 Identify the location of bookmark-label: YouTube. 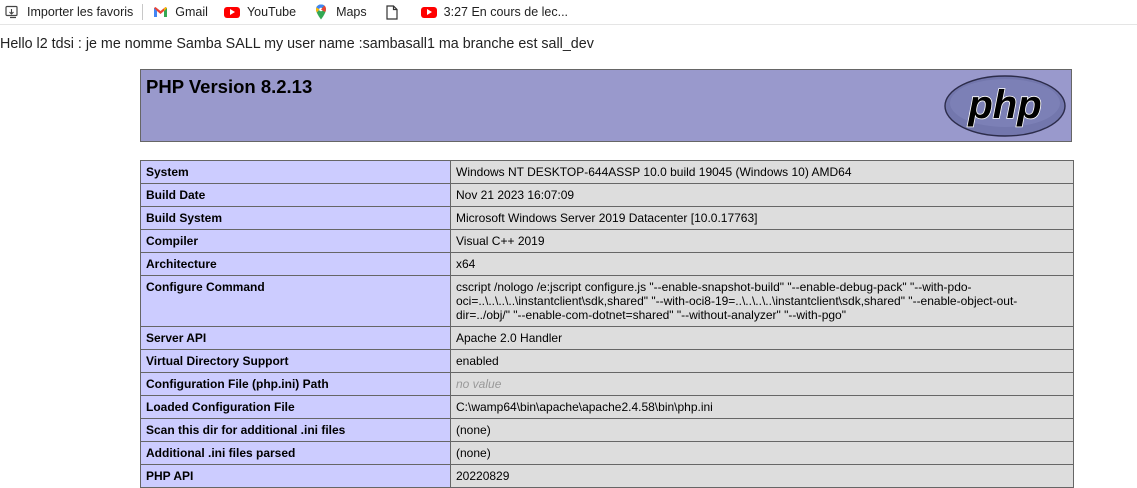
(271, 12).